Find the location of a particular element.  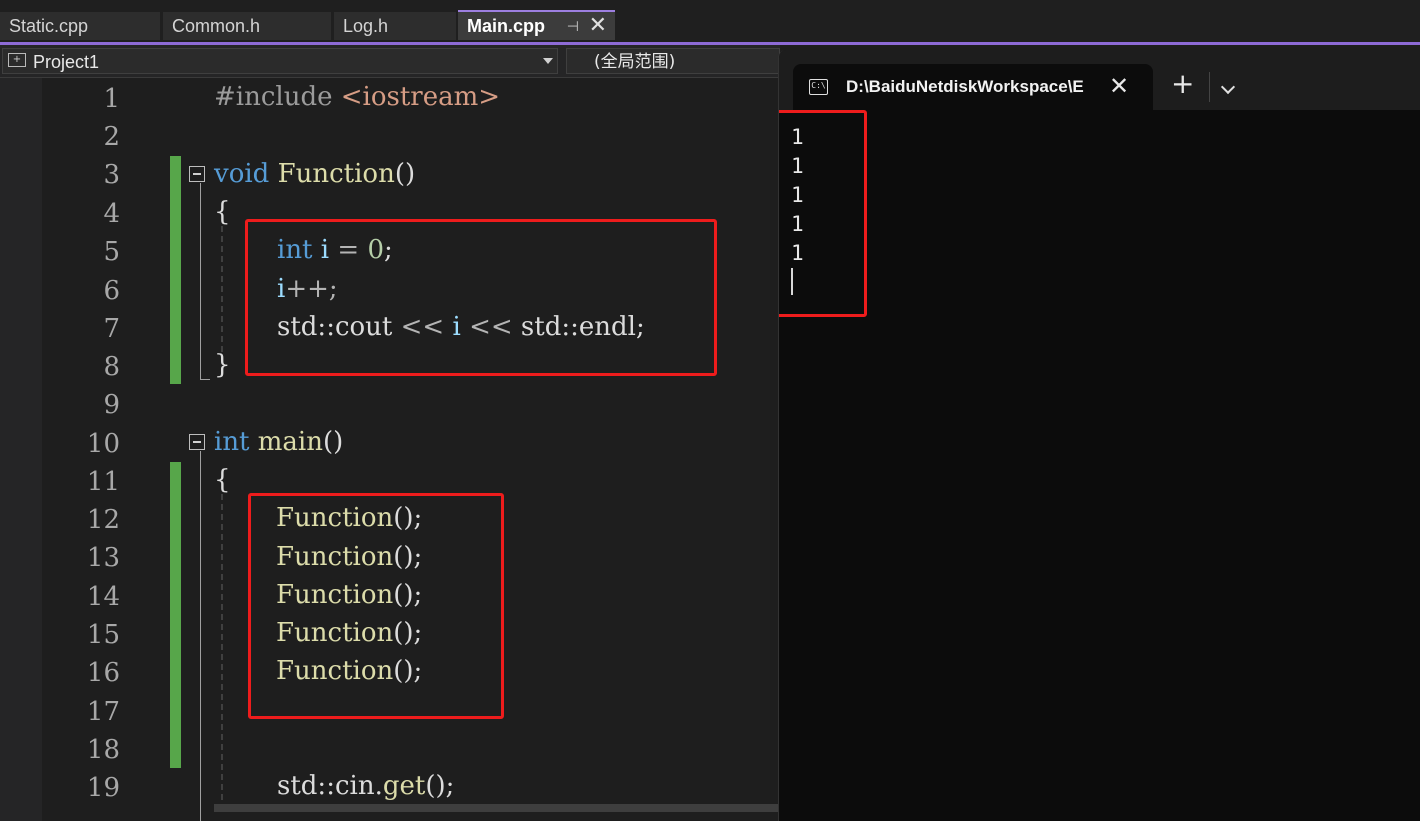

line-number: 9 is located at coordinates (111, 405).